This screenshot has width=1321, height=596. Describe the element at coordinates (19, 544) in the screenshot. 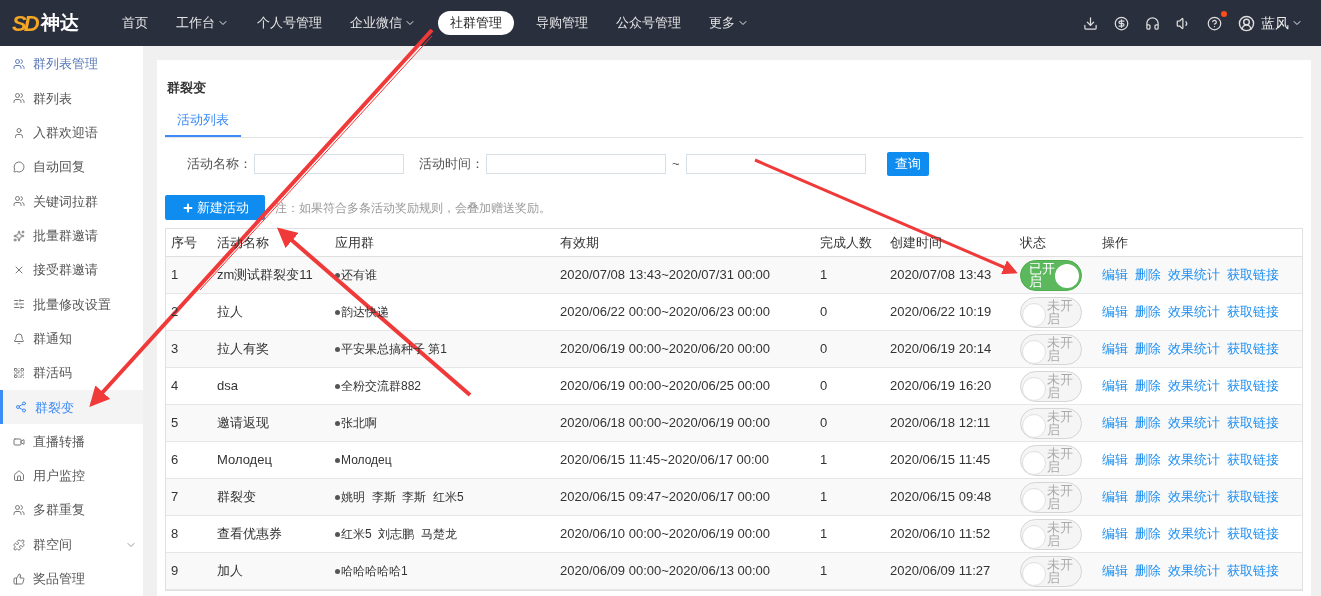

I see `puzzle-icon` at that location.